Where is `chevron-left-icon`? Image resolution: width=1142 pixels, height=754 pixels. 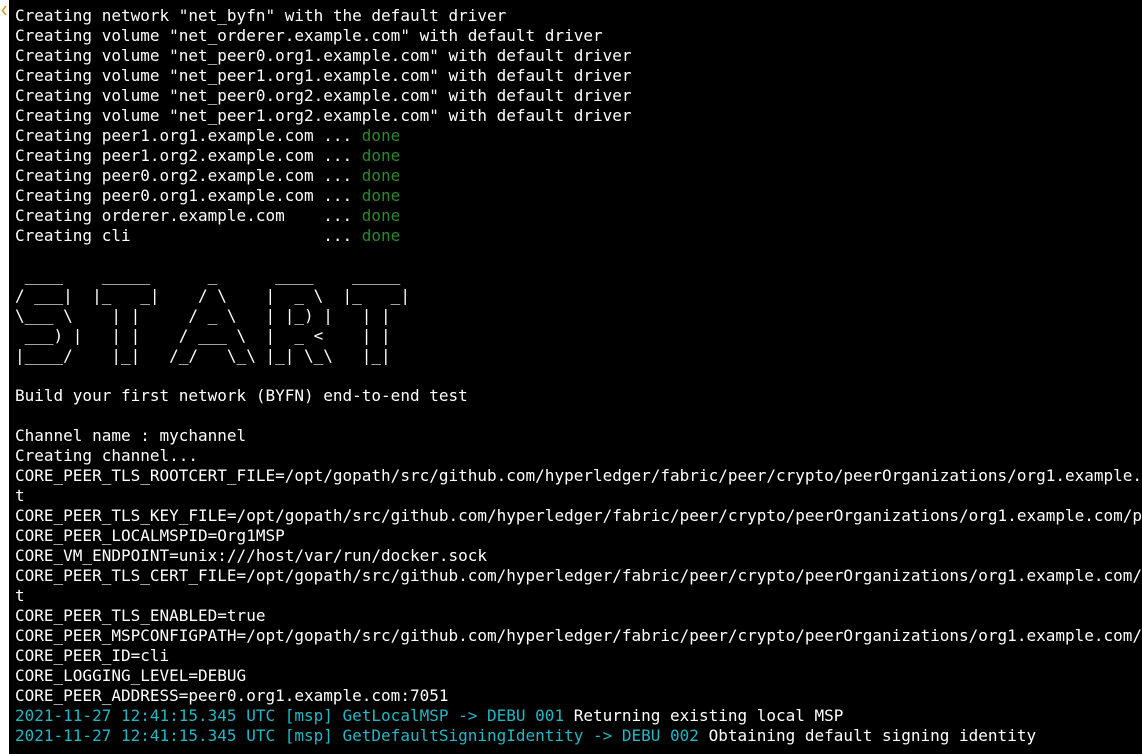 chevron-left-icon is located at coordinates (4, 10).